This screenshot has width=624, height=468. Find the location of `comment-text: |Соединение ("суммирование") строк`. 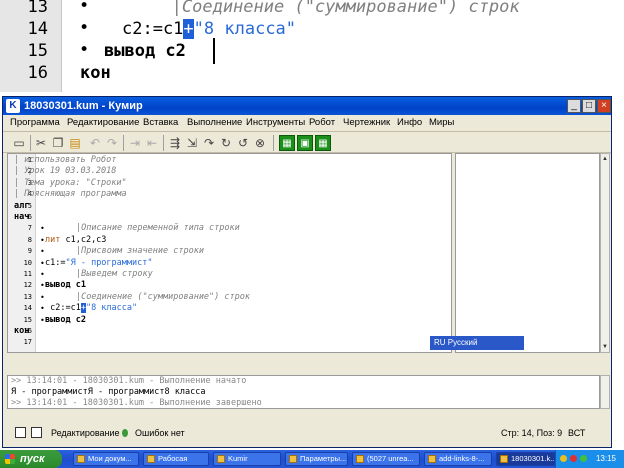

comment-text: |Соединение ("суммирование") строк is located at coordinates (163, 296).